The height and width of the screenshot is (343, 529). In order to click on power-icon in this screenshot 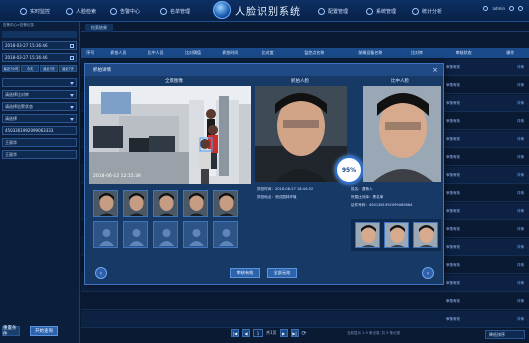, I will do `click(520, 8)`.